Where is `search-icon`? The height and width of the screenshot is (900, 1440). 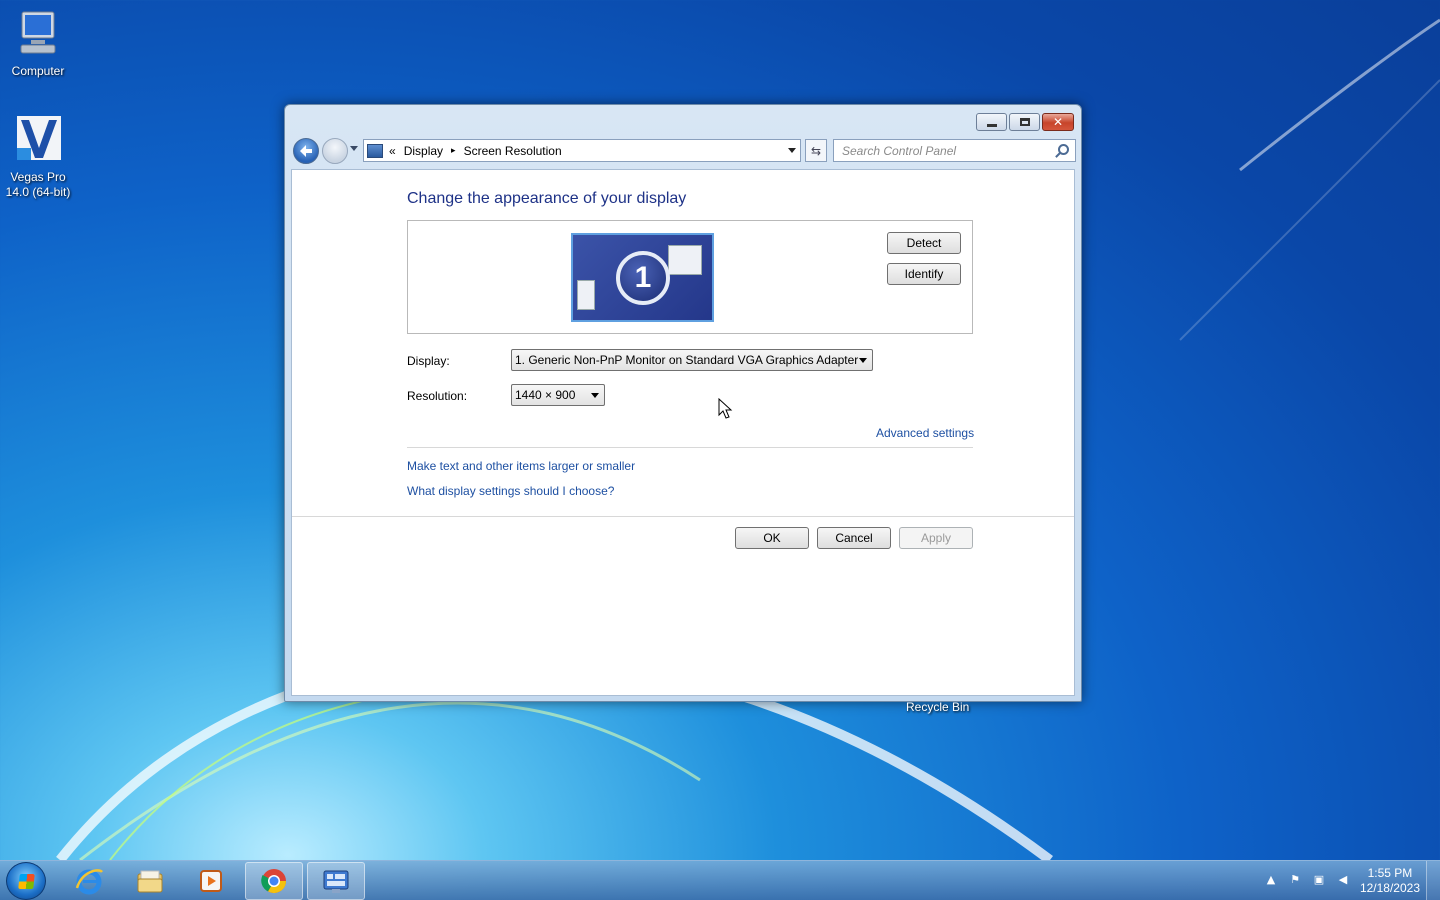 search-icon is located at coordinates (1063, 149).